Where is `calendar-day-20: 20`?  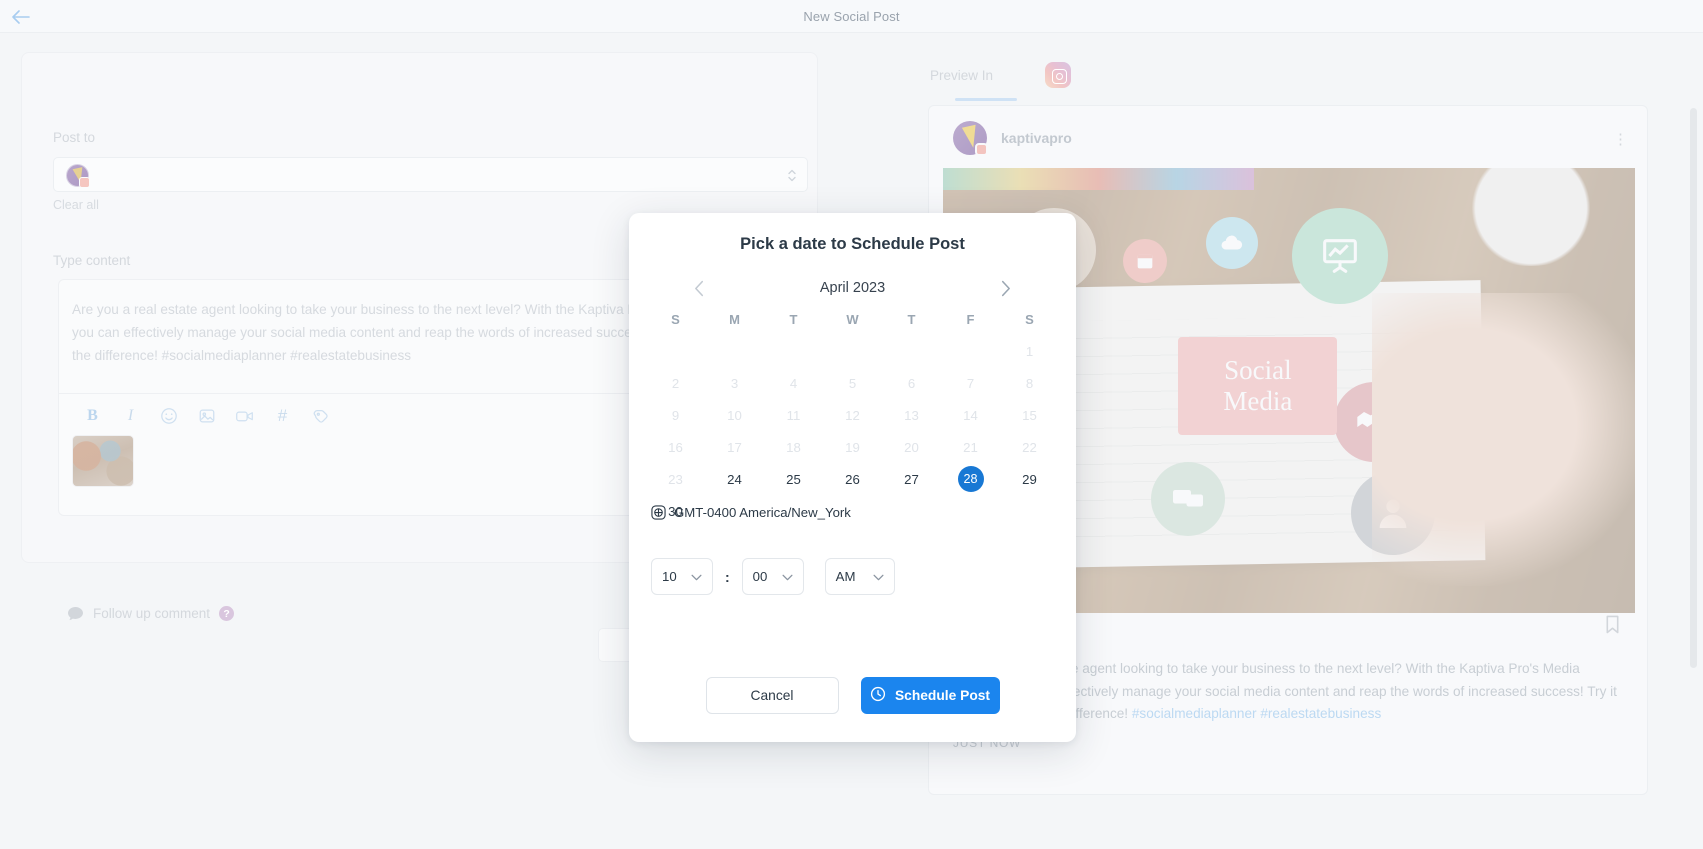 calendar-day-20: 20 is located at coordinates (911, 447).